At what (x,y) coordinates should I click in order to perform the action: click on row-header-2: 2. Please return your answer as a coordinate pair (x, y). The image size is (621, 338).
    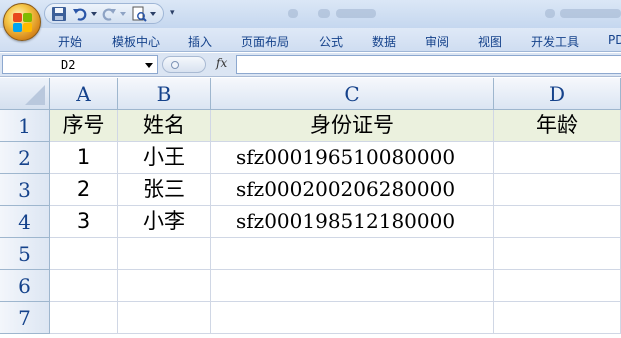
    Looking at the image, I should click on (25, 158).